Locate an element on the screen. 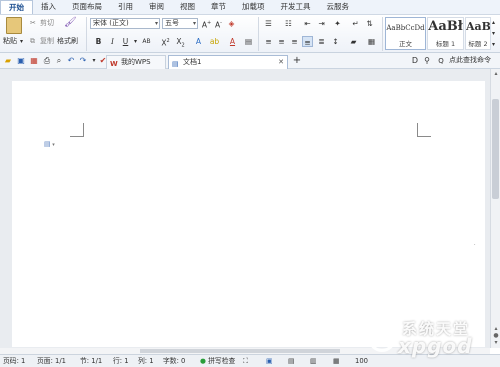 Image resolution: width=500 pixels, height=367 pixels. distribute-icon: ≣ is located at coordinates (321, 41).